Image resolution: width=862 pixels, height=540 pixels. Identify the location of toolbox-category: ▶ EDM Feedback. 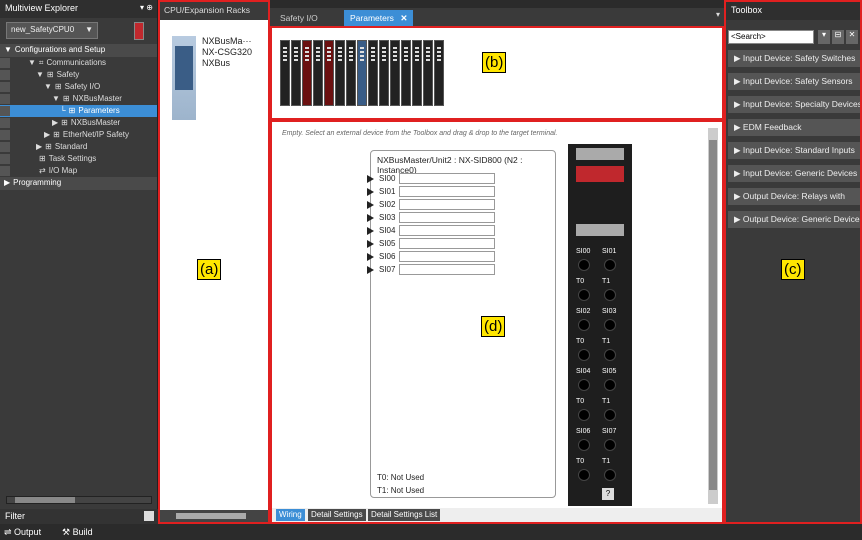
(794, 127).